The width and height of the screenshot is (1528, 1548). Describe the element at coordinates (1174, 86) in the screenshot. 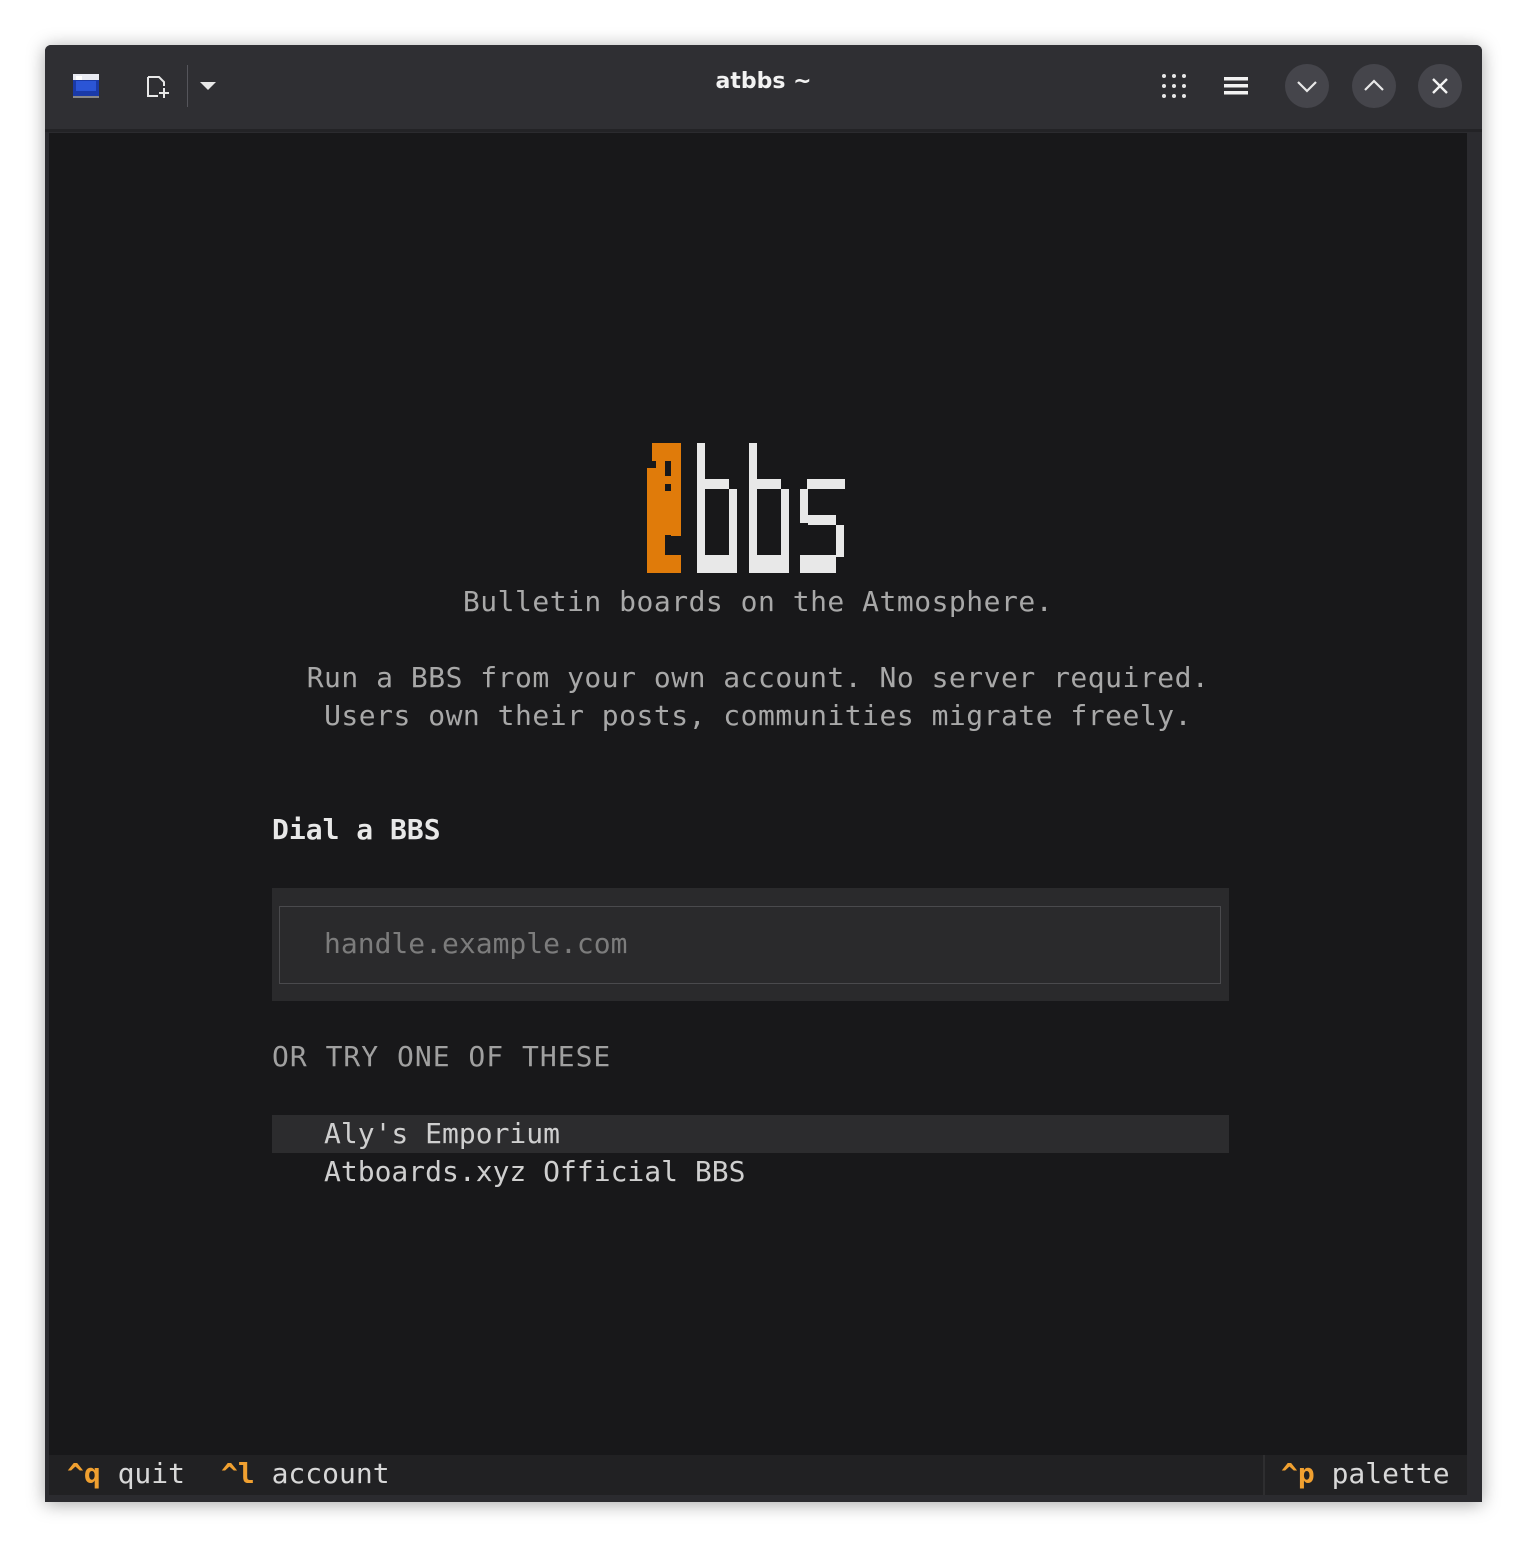

I see `grid-icon` at that location.